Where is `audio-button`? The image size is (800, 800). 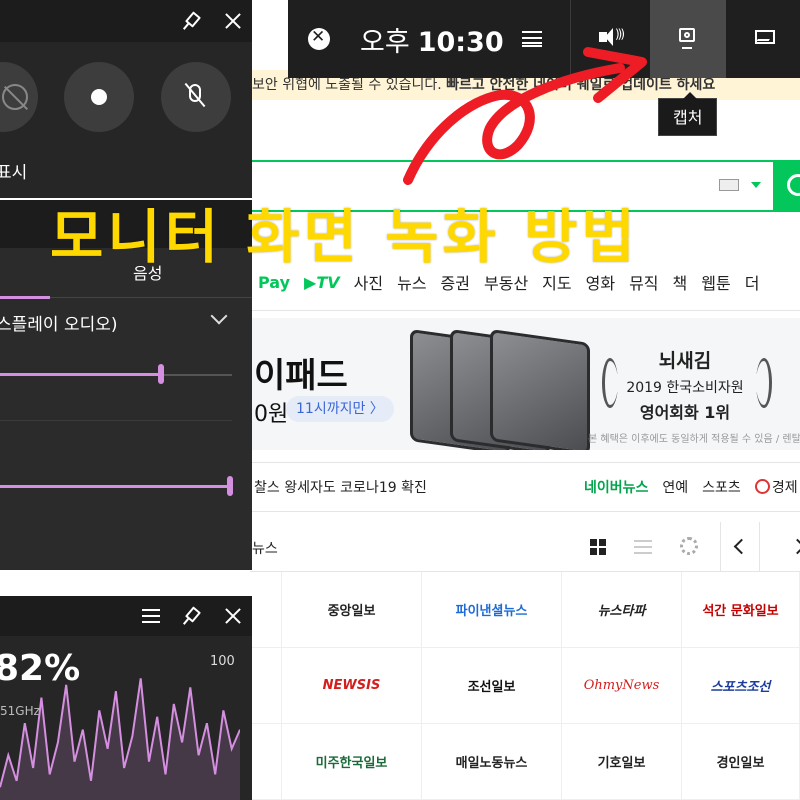
audio-button is located at coordinates (610, 39).